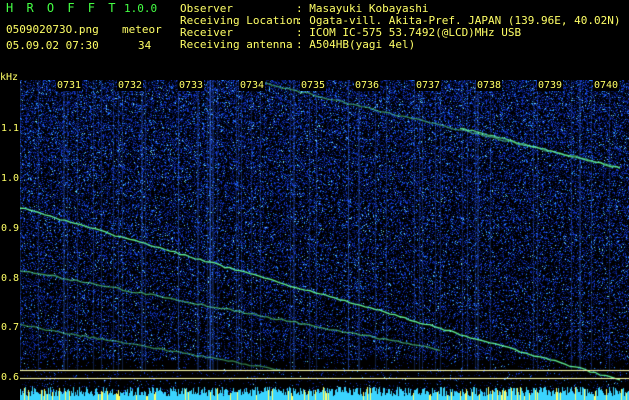 This screenshot has height=400, width=629. I want to click on y-tick-label: 0.8, so click(10, 278).